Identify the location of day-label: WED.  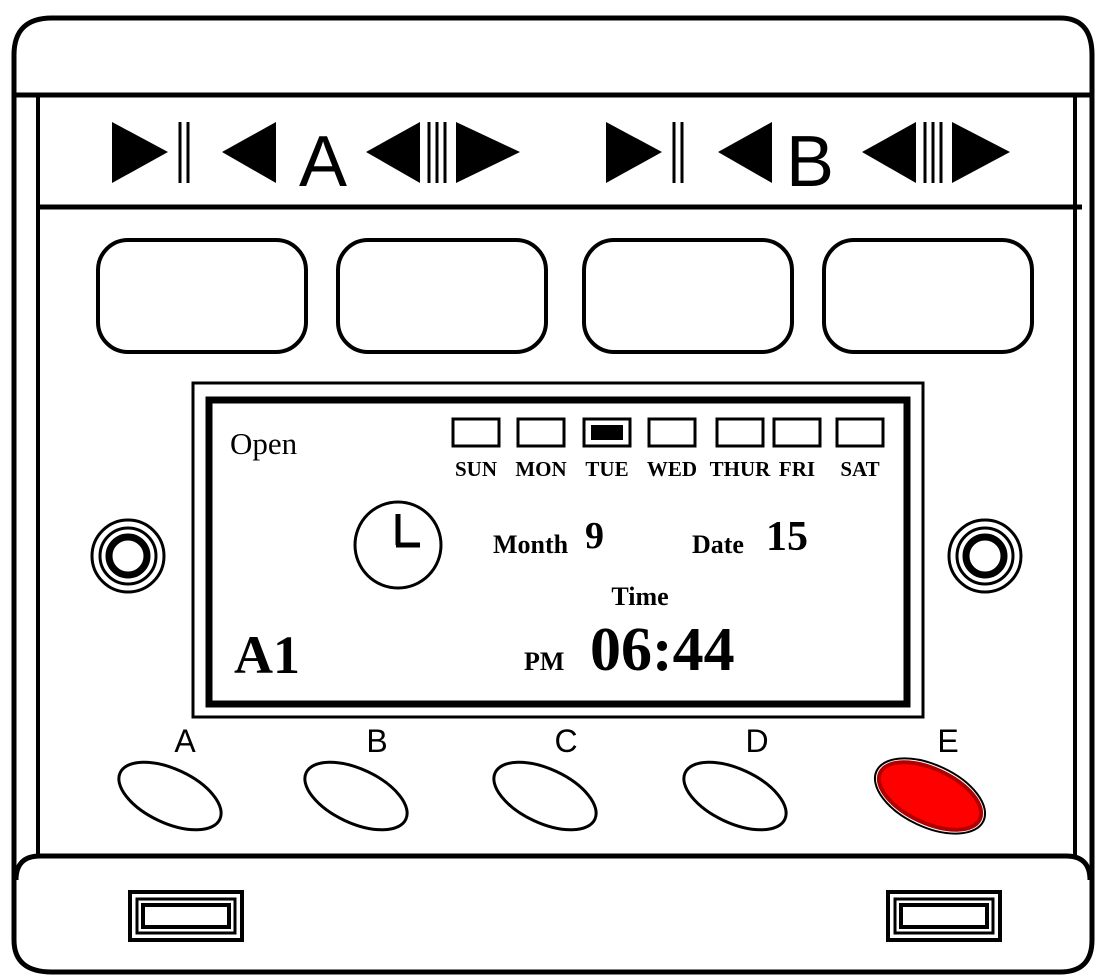
(672, 469).